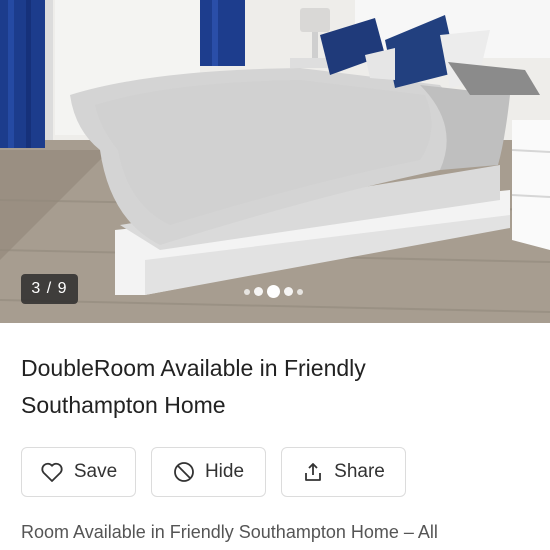 This screenshot has height=550, width=550. Describe the element at coordinates (95, 471) in the screenshot. I see `save-label: Save` at that location.